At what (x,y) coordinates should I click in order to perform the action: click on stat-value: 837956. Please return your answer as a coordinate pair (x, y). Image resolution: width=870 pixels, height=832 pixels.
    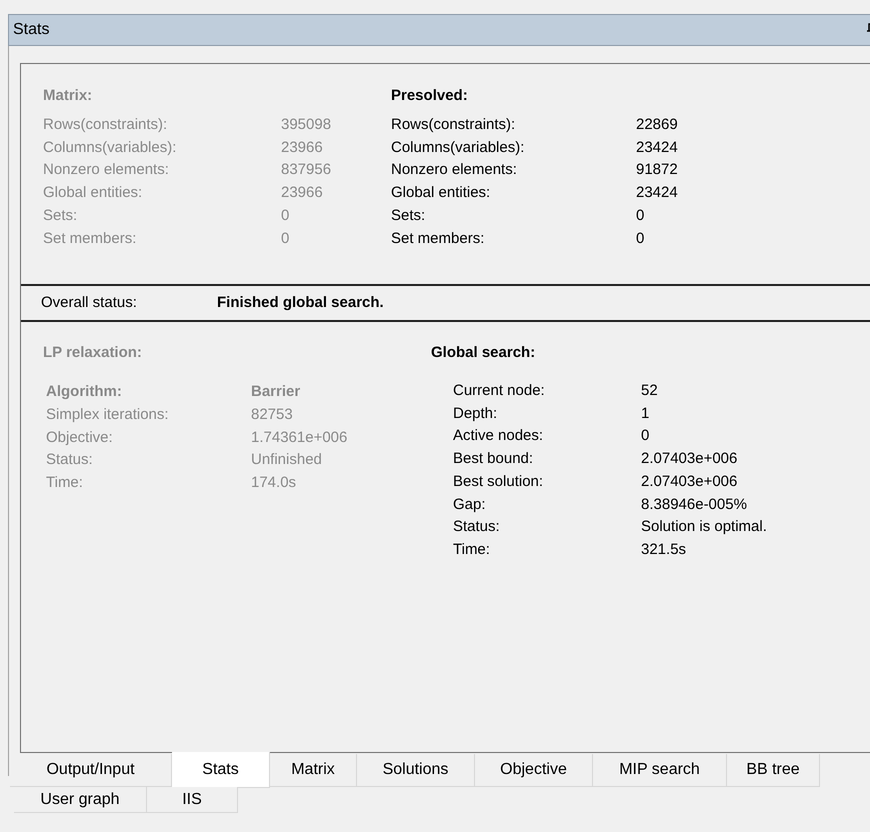
    Looking at the image, I should click on (306, 170).